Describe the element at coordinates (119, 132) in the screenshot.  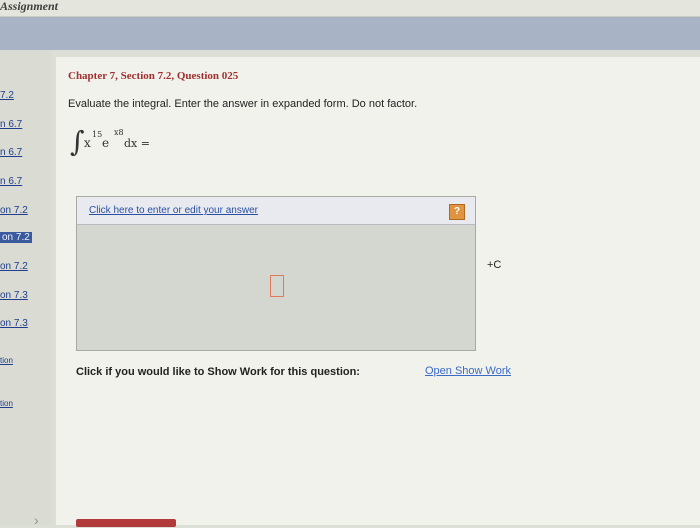
I see `integrand-e-exponent: x8` at that location.